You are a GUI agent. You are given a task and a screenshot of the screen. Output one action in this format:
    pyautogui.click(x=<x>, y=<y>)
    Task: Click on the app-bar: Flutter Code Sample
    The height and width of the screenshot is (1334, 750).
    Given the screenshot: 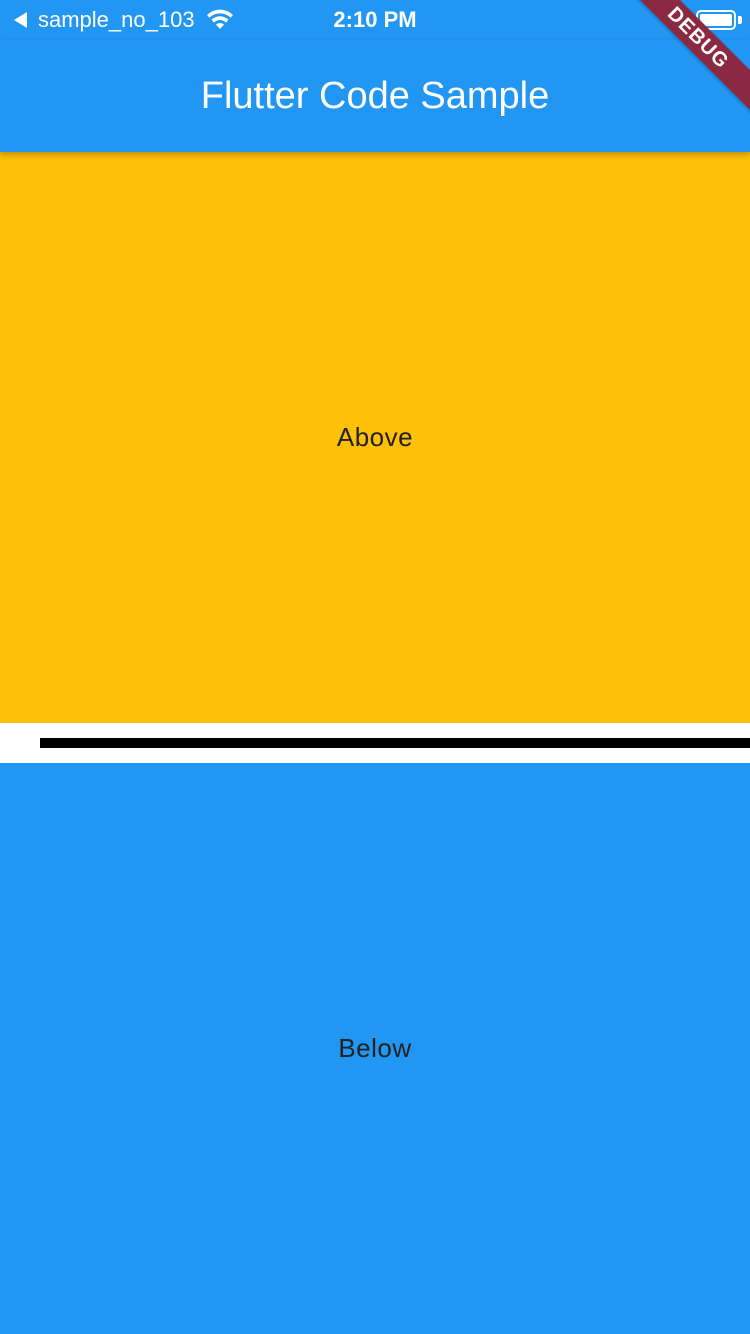 What is the action you would take?
    pyautogui.click(x=375, y=96)
    